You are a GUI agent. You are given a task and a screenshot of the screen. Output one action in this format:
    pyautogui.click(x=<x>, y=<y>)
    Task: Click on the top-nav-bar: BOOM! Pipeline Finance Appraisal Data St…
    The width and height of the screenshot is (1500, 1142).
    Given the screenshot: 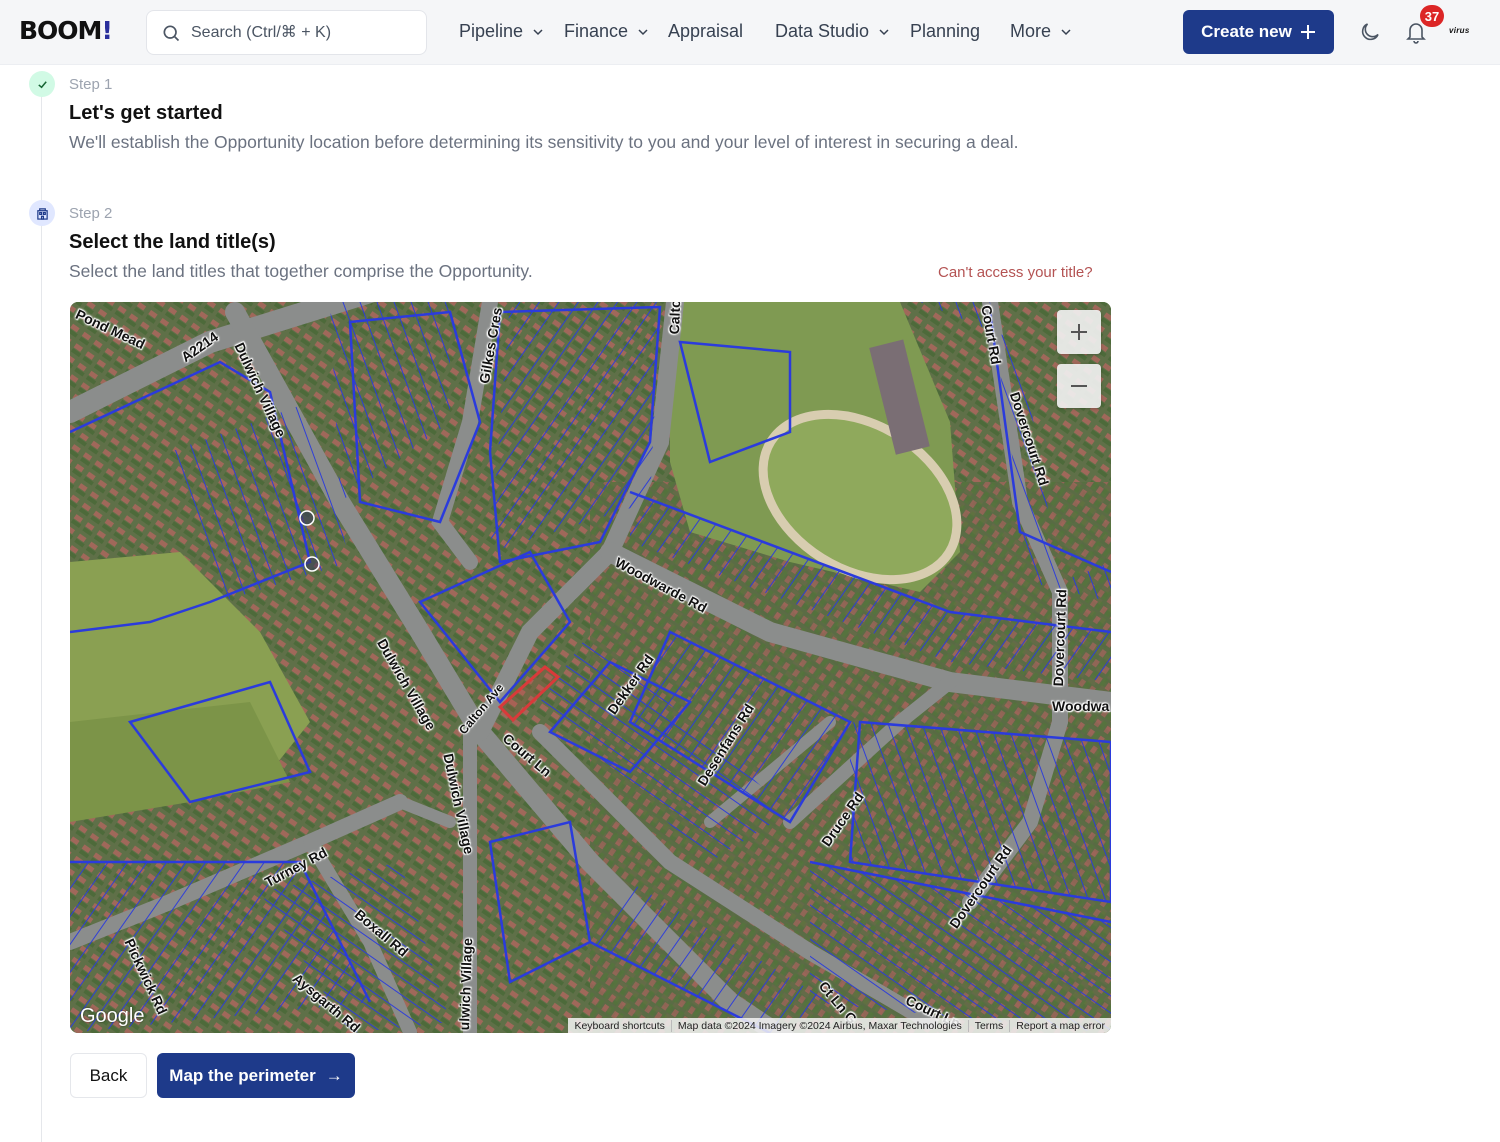 What is the action you would take?
    pyautogui.click(x=750, y=32)
    